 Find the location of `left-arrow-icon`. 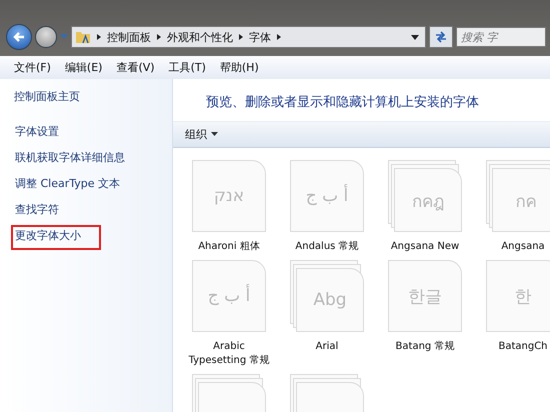

left-arrow-icon is located at coordinates (19, 37).